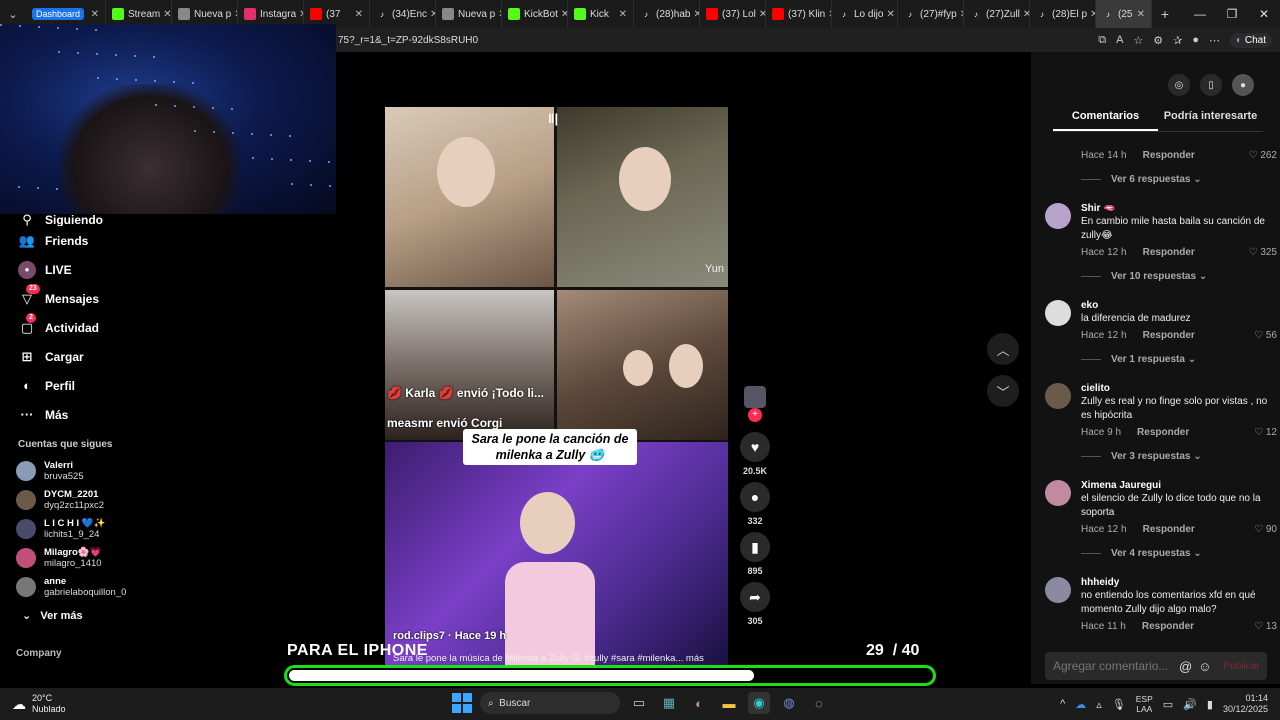 This screenshot has width=1280, height=720. Describe the element at coordinates (1062, 704) in the screenshot. I see `chevron-up-icon: ^` at that location.